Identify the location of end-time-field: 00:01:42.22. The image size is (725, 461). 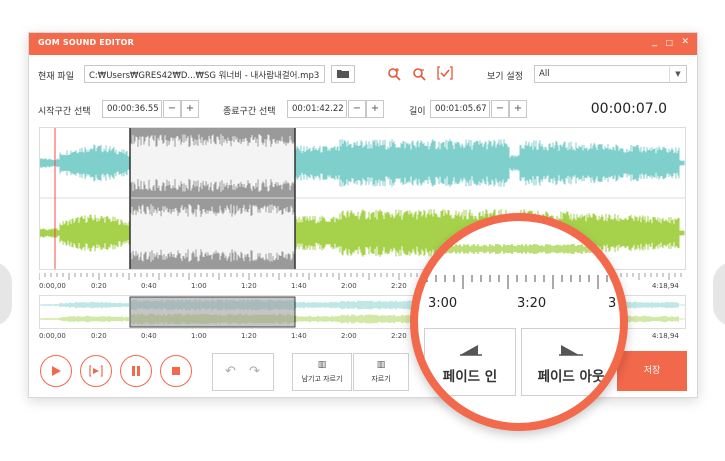
(317, 109).